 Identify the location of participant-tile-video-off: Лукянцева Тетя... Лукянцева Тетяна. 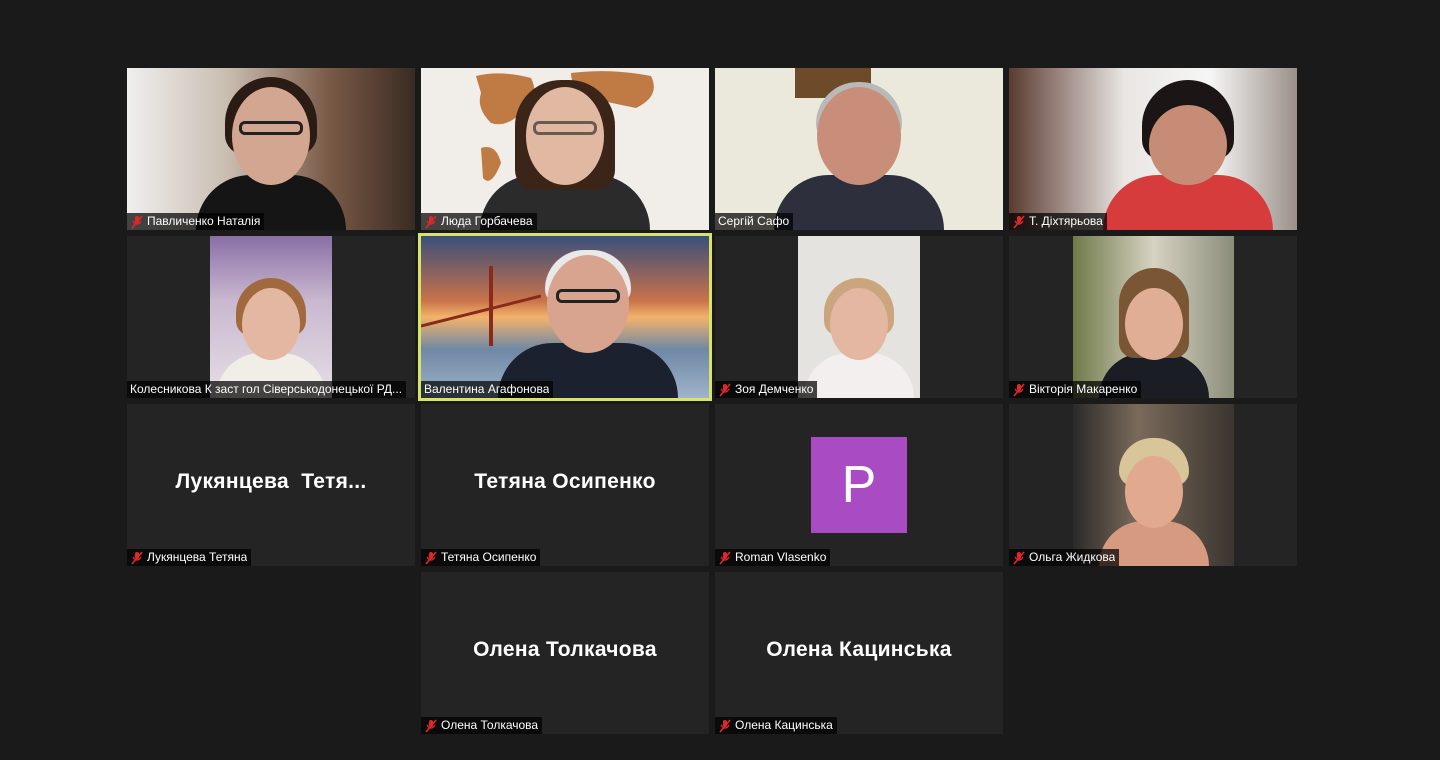
(271, 485).